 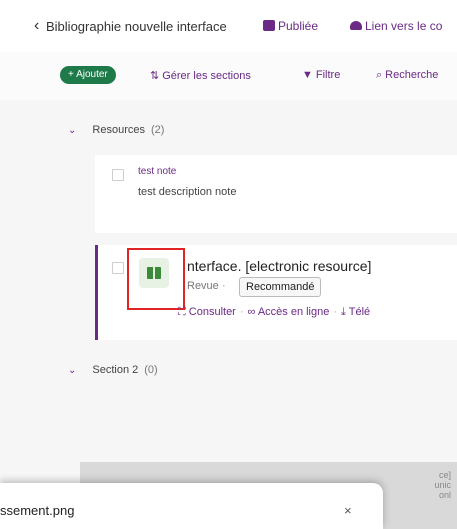 I want to click on manage-sections-button: ⇅ Gérer les sections, so click(x=200, y=75).